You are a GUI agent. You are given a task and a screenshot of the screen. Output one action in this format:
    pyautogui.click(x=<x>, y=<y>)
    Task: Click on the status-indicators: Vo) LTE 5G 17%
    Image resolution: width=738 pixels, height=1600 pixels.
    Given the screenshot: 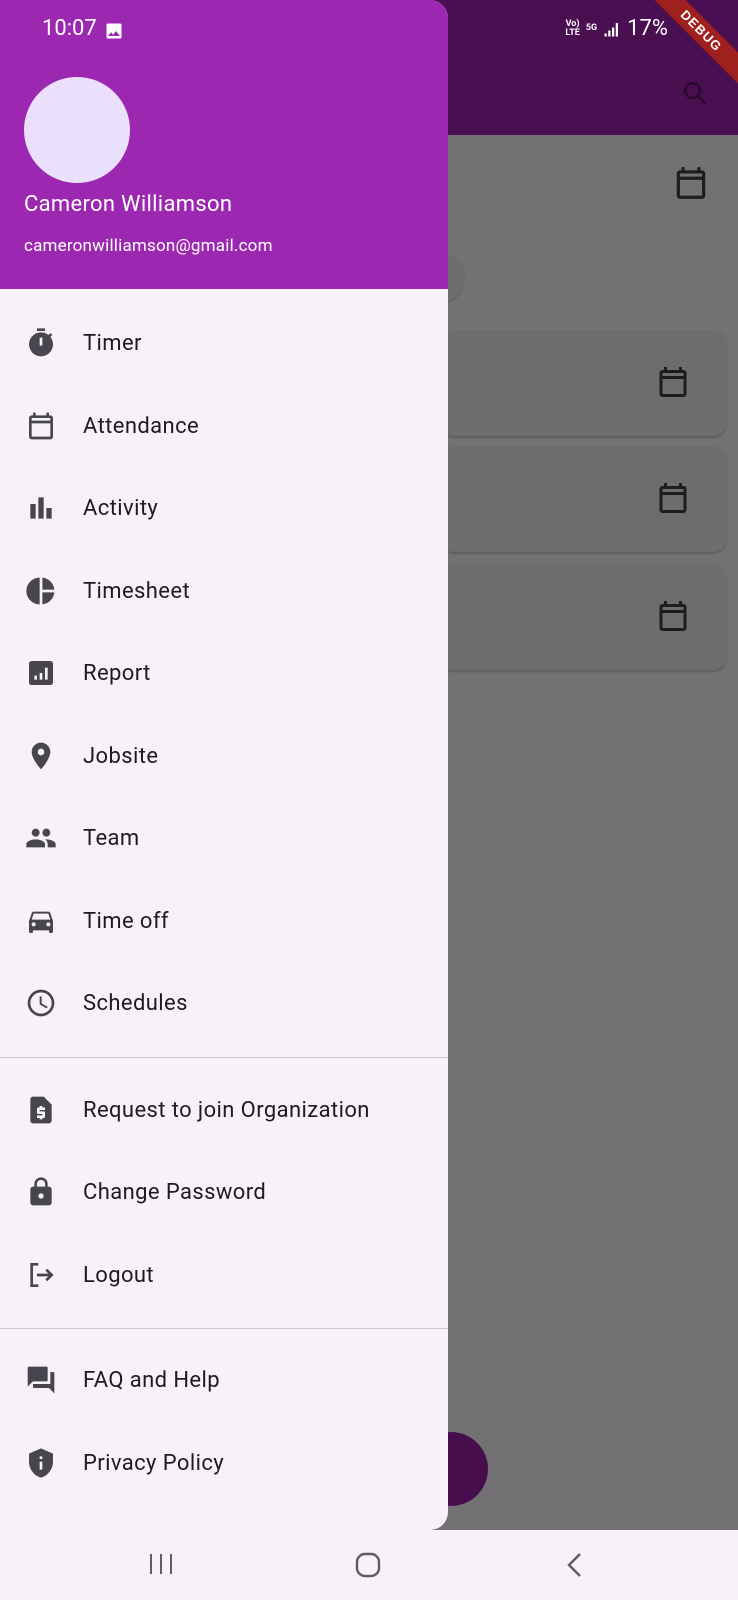 What is the action you would take?
    pyautogui.click(x=616, y=28)
    